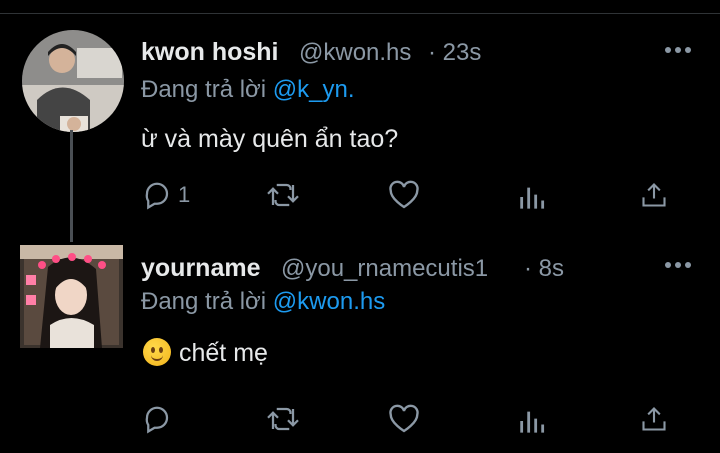 Image resolution: width=720 pixels, height=453 pixels. I want to click on mention-link: @kwon.hs, so click(329, 301).